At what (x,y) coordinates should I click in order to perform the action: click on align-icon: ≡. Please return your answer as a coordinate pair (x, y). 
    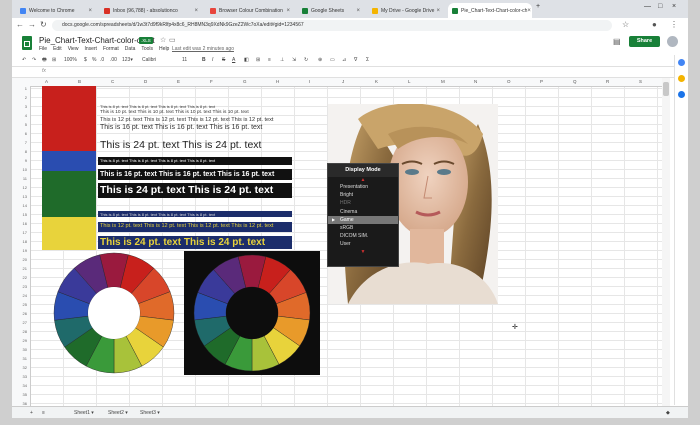
    Looking at the image, I should click on (269, 60).